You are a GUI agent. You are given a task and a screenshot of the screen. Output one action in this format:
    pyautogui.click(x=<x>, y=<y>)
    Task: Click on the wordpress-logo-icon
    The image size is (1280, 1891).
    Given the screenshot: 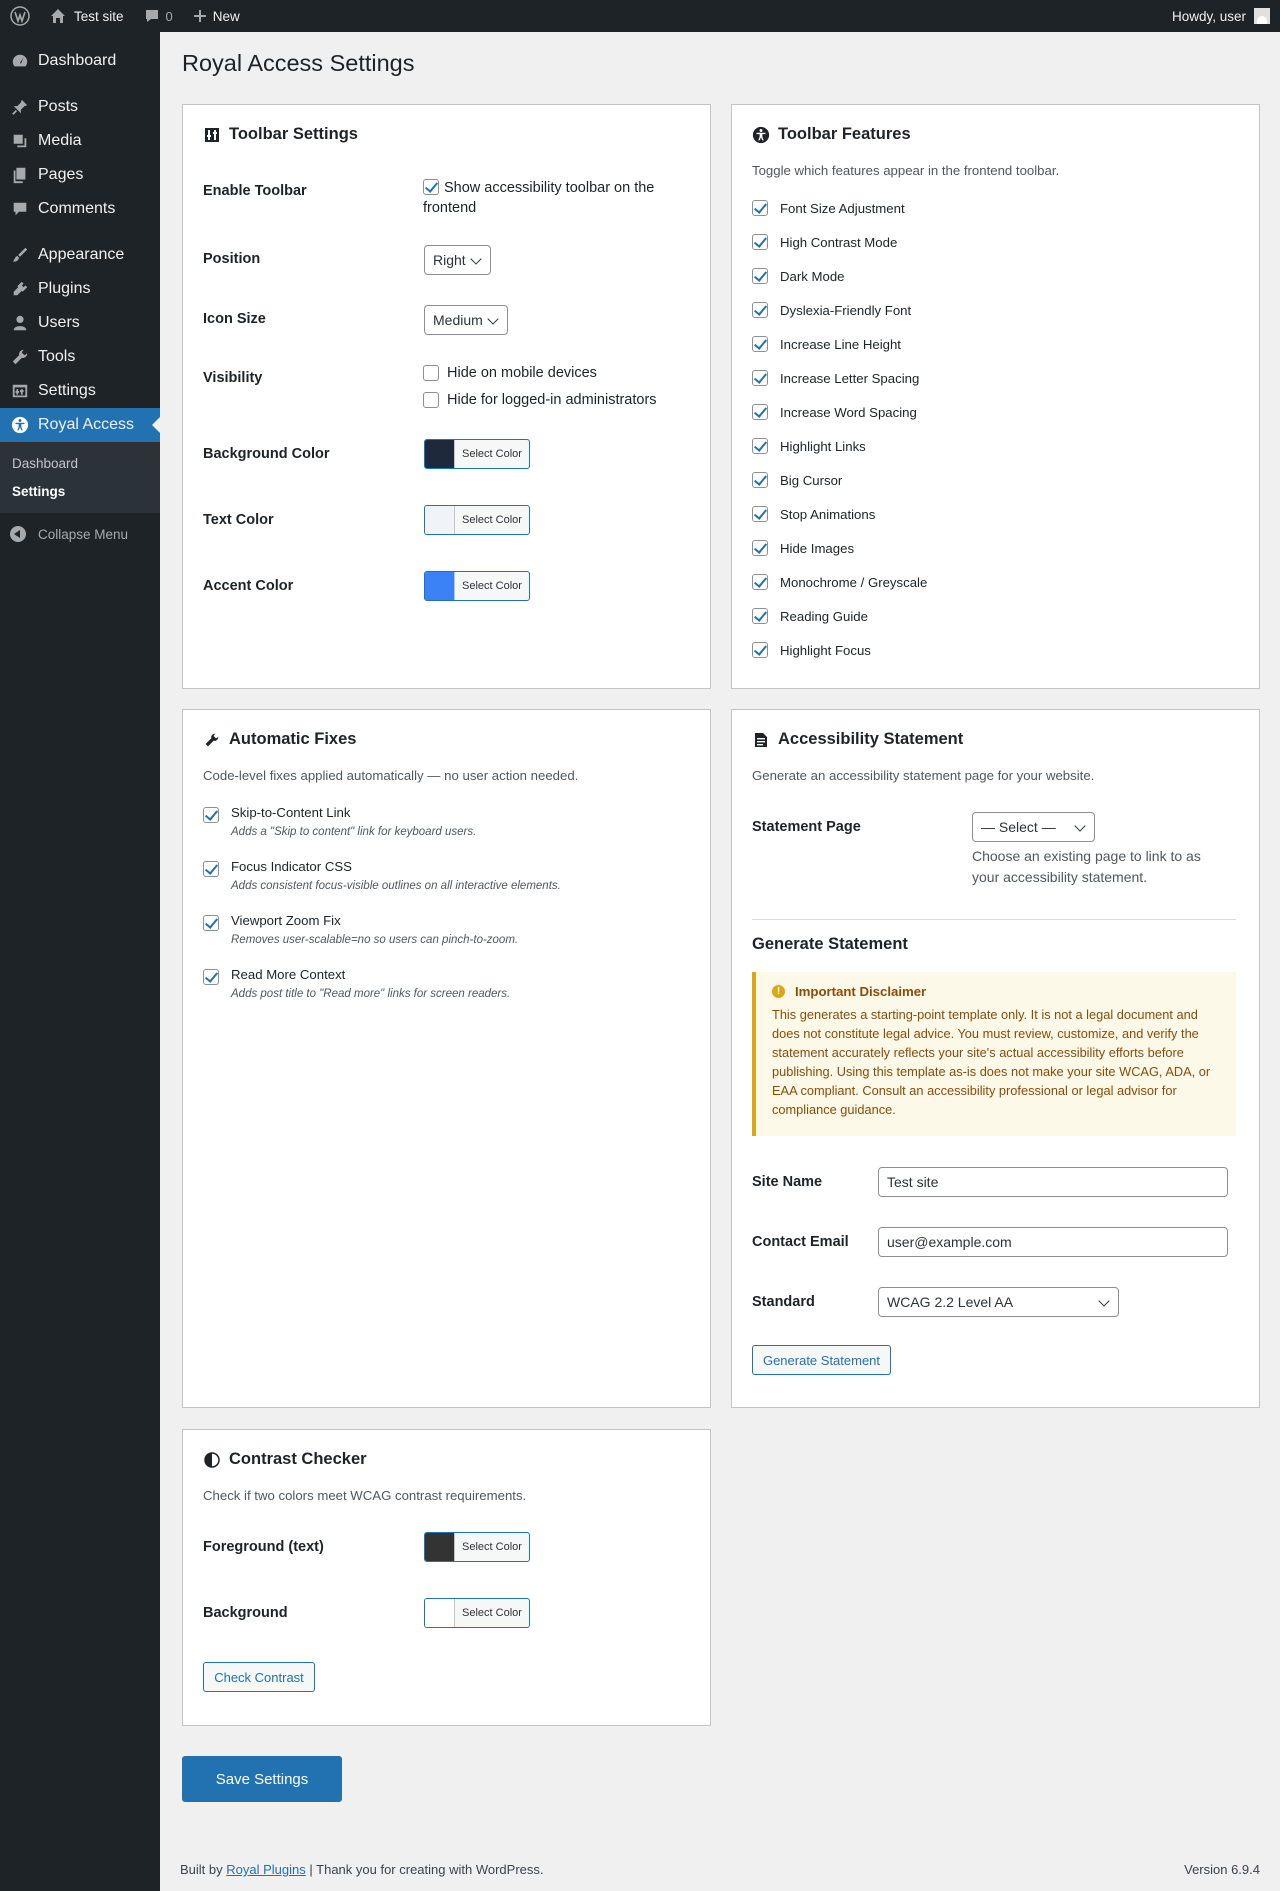 What is the action you would take?
    pyautogui.click(x=20, y=16)
    